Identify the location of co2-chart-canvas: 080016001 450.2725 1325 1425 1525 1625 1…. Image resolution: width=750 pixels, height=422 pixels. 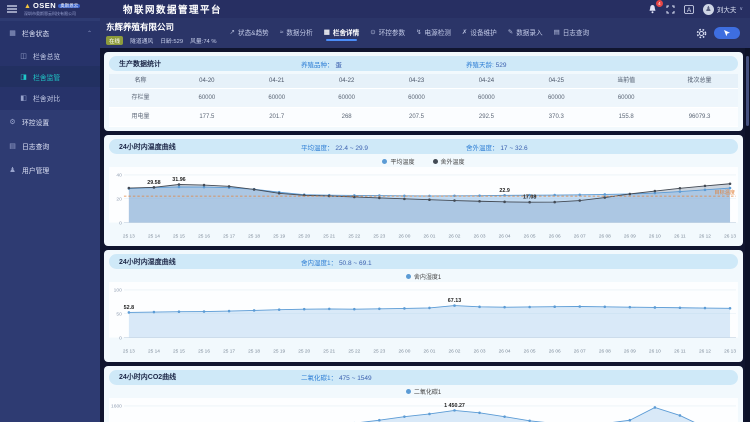
(423, 409).